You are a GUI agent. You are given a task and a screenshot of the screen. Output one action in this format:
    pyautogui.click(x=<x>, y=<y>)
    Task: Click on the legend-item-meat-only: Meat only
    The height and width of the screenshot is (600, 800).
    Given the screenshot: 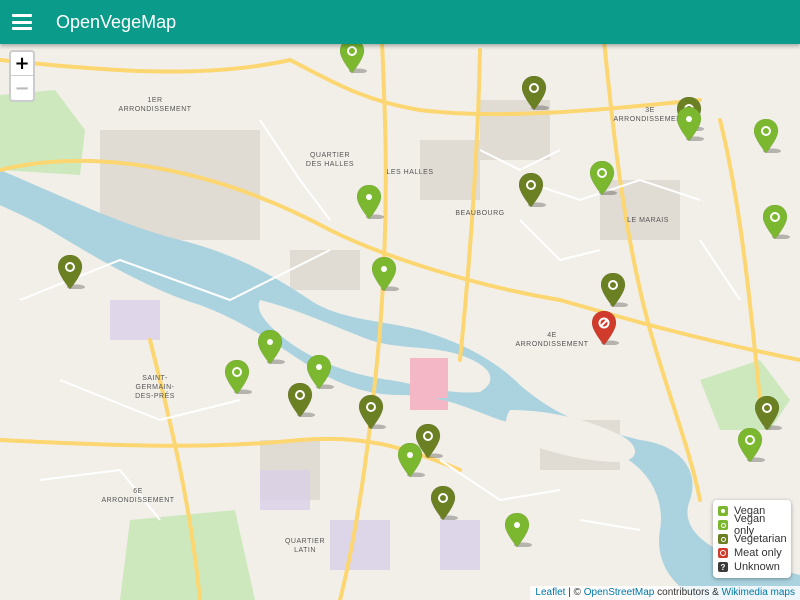 What is the action you would take?
    pyautogui.click(x=752, y=553)
    